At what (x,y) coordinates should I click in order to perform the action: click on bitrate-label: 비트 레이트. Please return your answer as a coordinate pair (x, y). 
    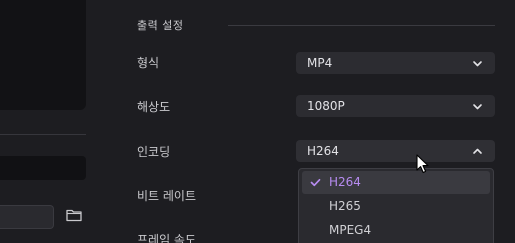
    Looking at the image, I should click on (167, 196).